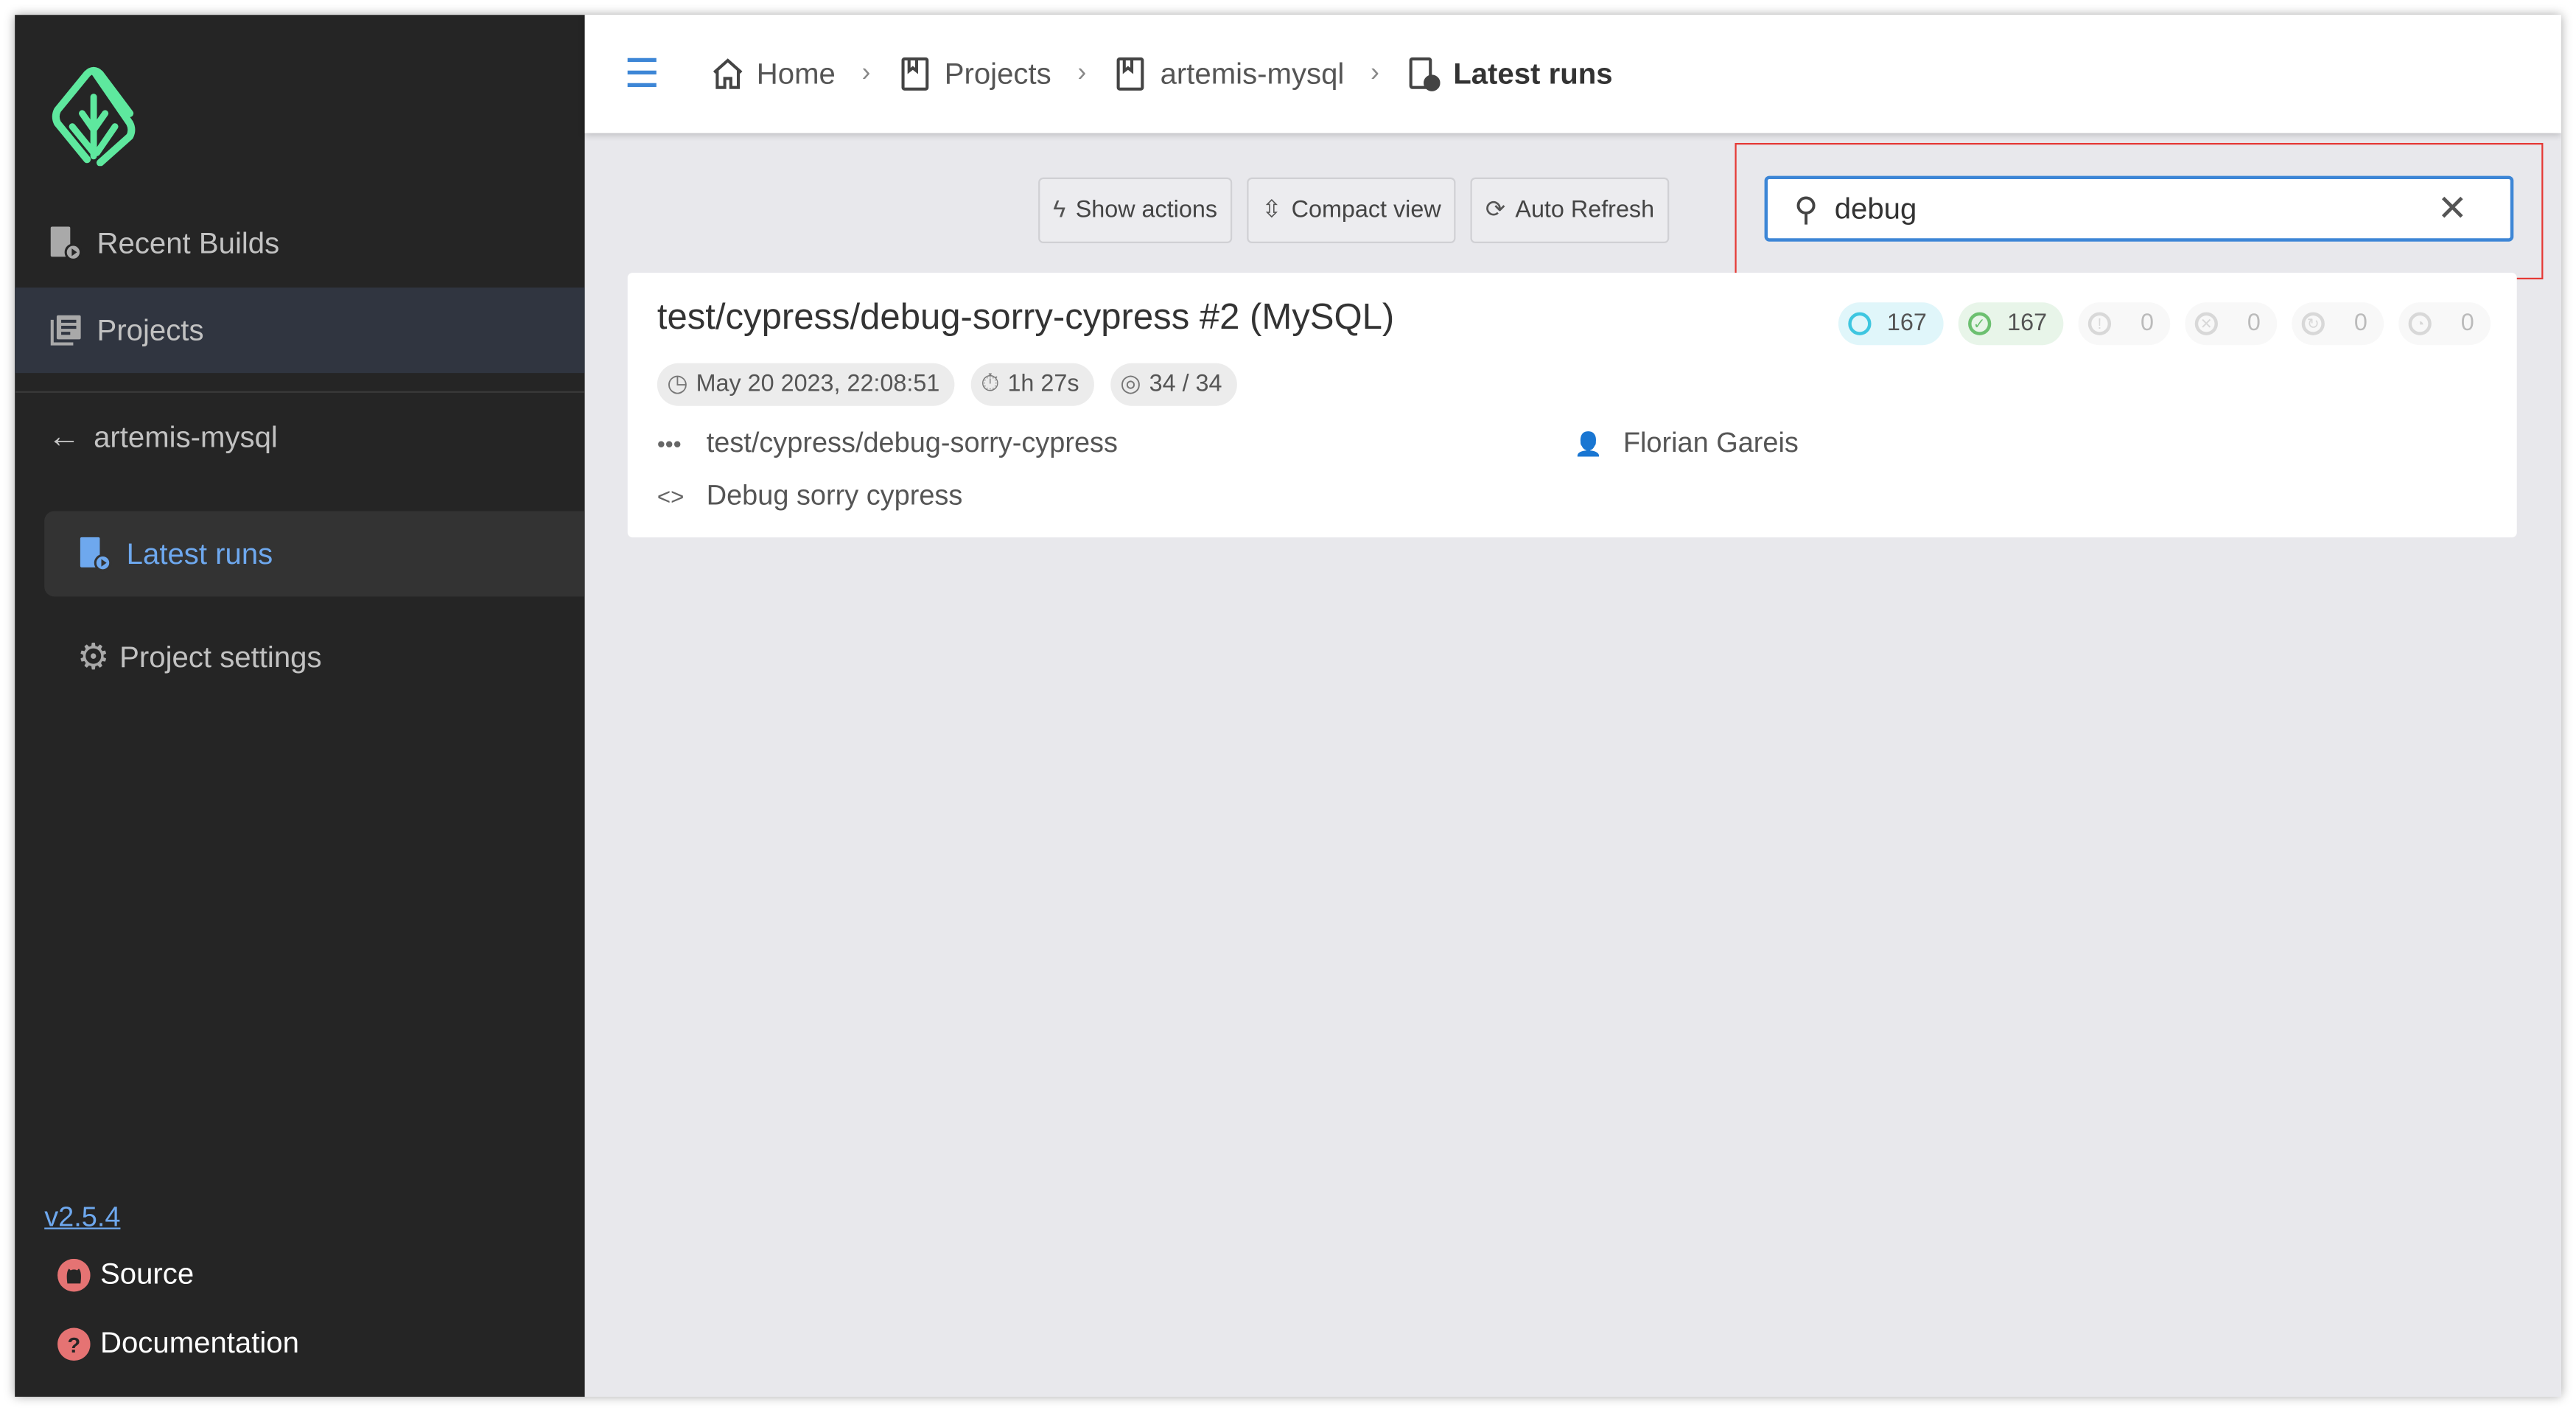  I want to click on run-author: 👤 Florian Gareis, so click(1687, 444).